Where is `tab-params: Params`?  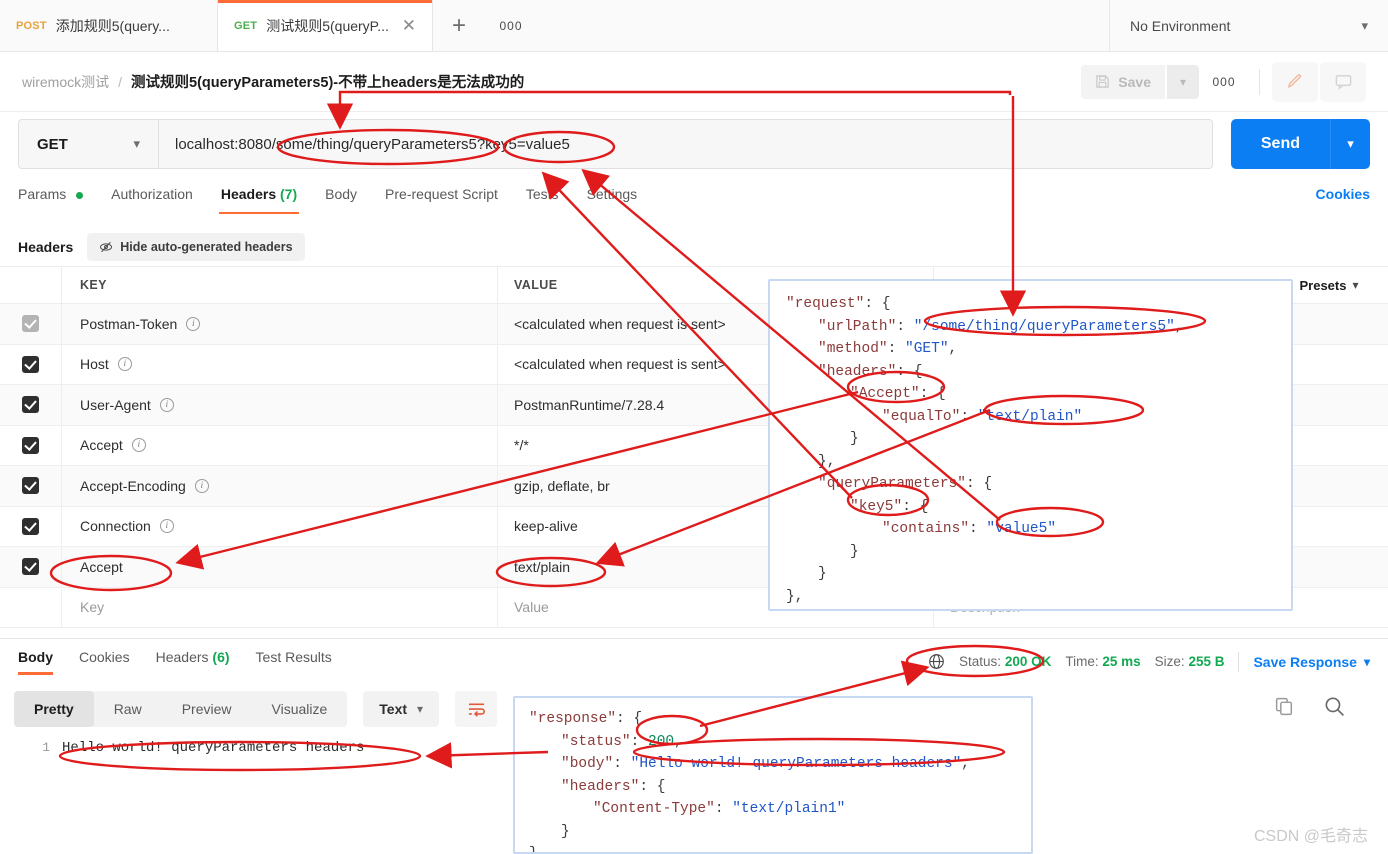 tab-params: Params is located at coordinates (57, 200).